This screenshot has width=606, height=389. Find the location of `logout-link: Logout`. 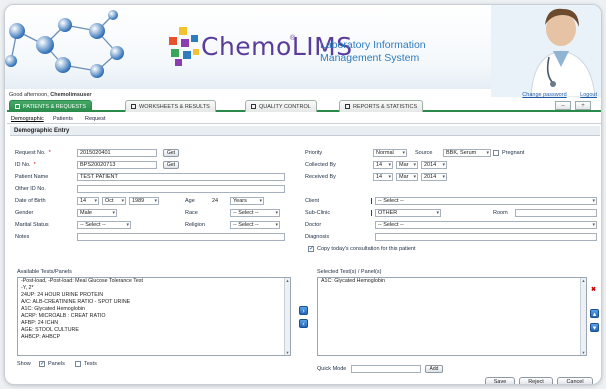

logout-link: Logout is located at coordinates (588, 95).